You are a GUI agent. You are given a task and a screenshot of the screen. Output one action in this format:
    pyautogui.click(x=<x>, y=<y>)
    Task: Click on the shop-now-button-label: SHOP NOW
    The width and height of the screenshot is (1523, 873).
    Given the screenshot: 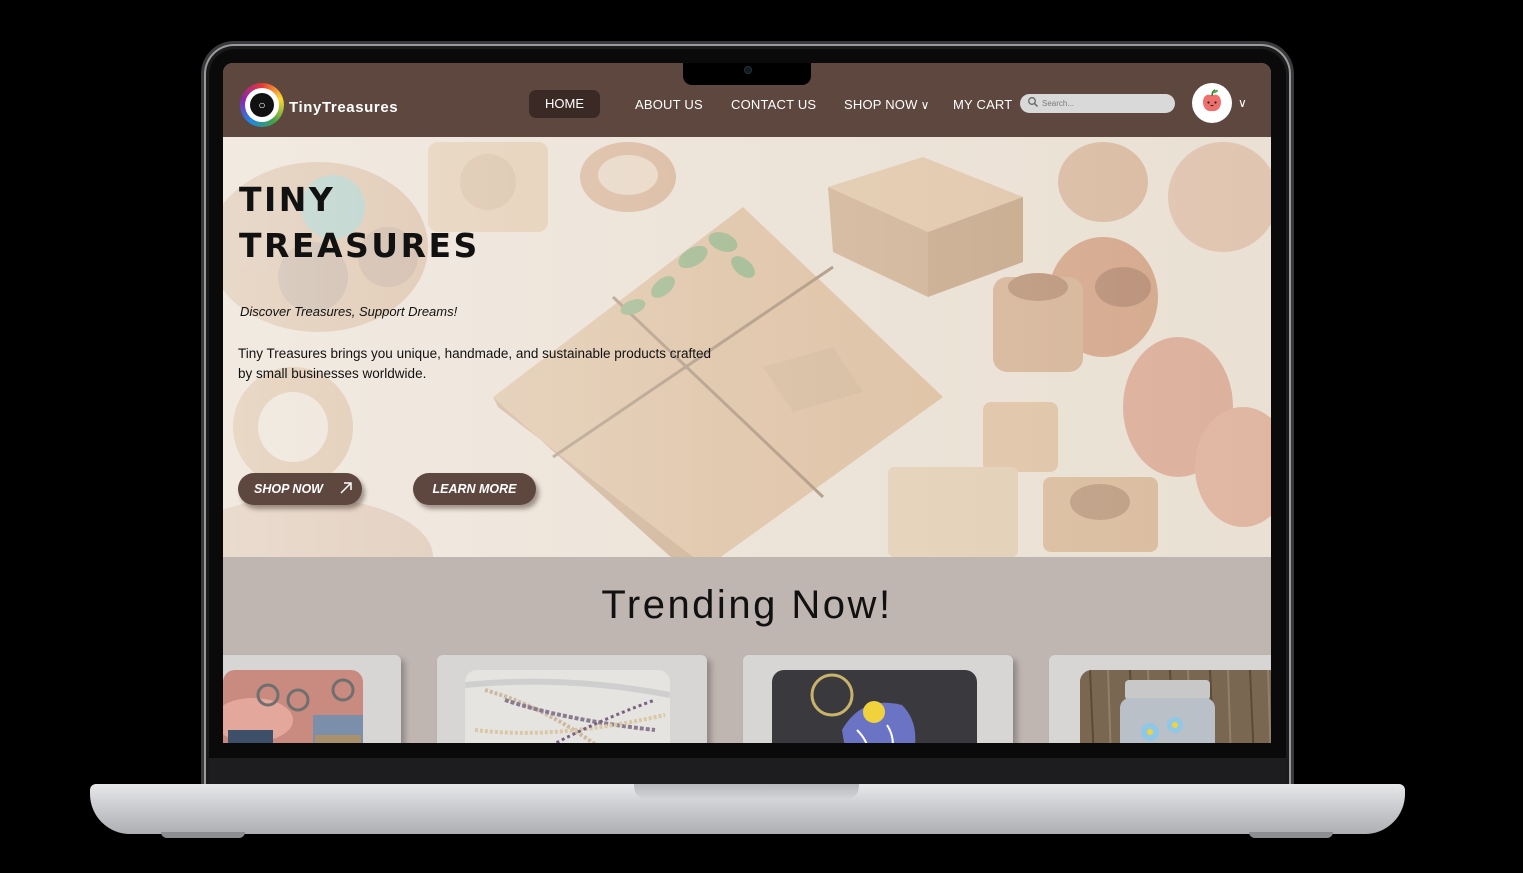 What is the action you would take?
    pyautogui.click(x=288, y=489)
    